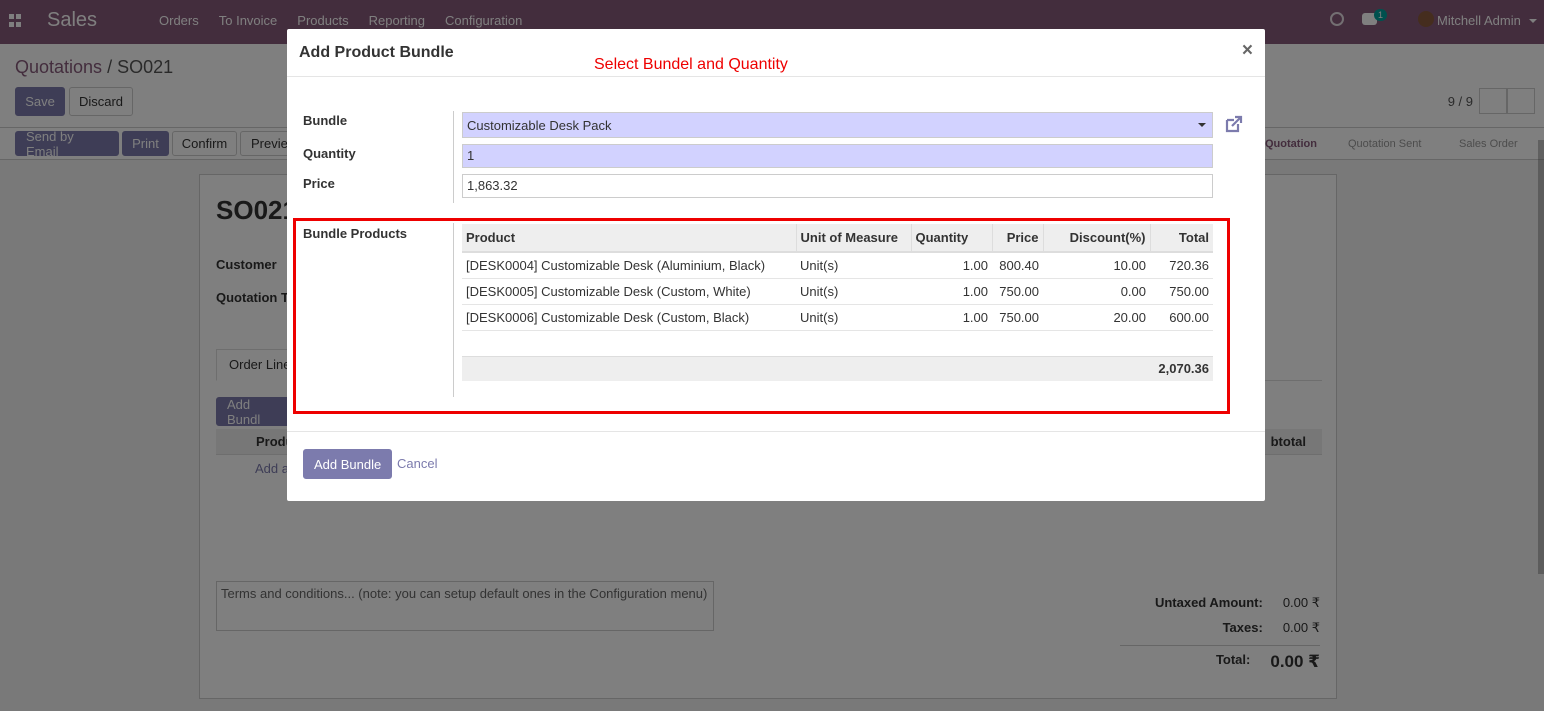  What do you see at coordinates (539, 125) in the screenshot?
I see `bundle-select-value: Customizable Desk Pack` at bounding box center [539, 125].